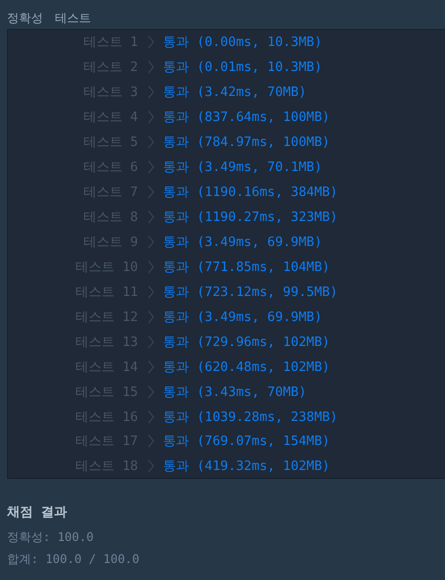 This screenshot has height=580, width=445. I want to click on test-result: 통과 (784.97ms, 100MB), so click(246, 143).